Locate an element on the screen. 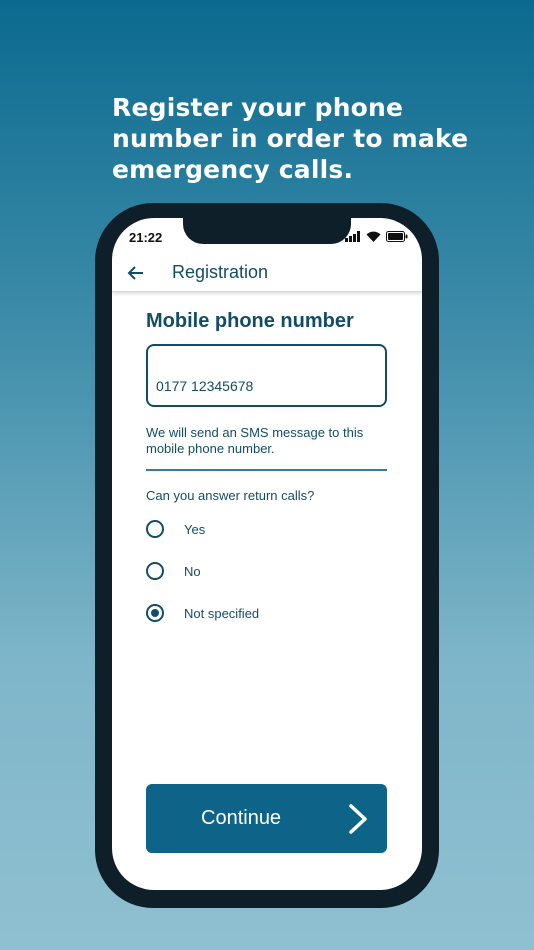  status-icons is located at coordinates (376, 236).